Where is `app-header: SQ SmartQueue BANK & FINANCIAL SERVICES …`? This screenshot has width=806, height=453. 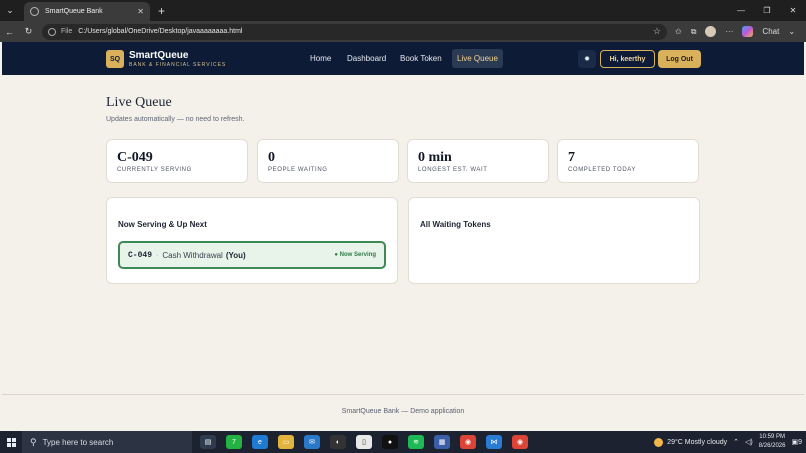
app-header: SQ SmartQueue BANK & FINANCIAL SERVICES … is located at coordinates (403, 58).